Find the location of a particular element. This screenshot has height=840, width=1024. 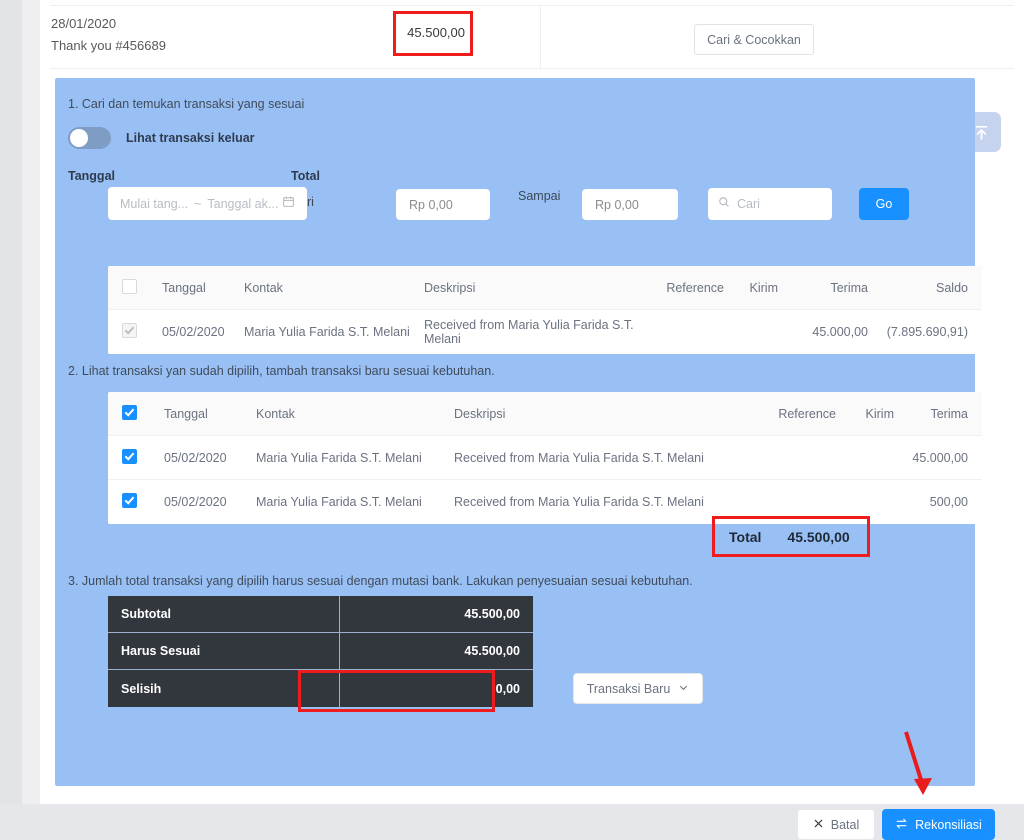

amount-to-placeholder: Rp 0,00 is located at coordinates (617, 204).